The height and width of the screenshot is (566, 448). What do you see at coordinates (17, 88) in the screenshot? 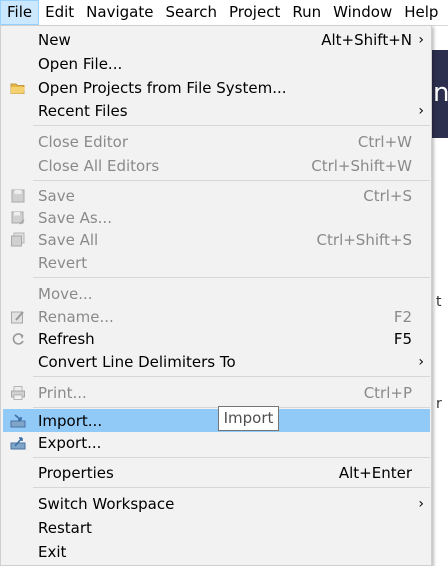
I see `folder-icon` at bounding box center [17, 88].